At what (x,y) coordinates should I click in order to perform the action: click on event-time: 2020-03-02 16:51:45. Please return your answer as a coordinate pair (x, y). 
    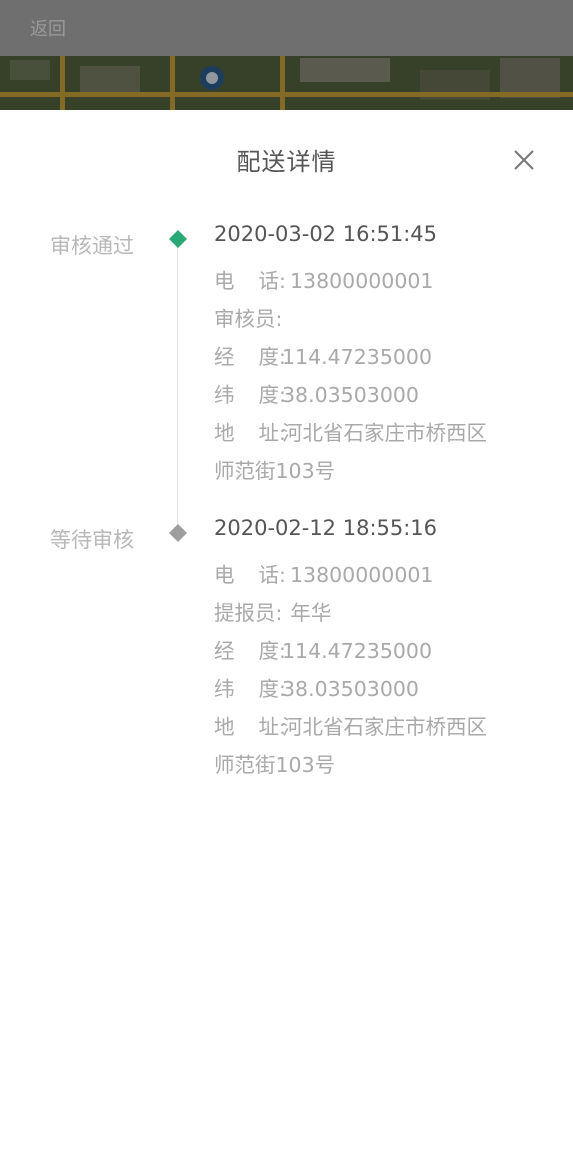
    Looking at the image, I should click on (326, 234).